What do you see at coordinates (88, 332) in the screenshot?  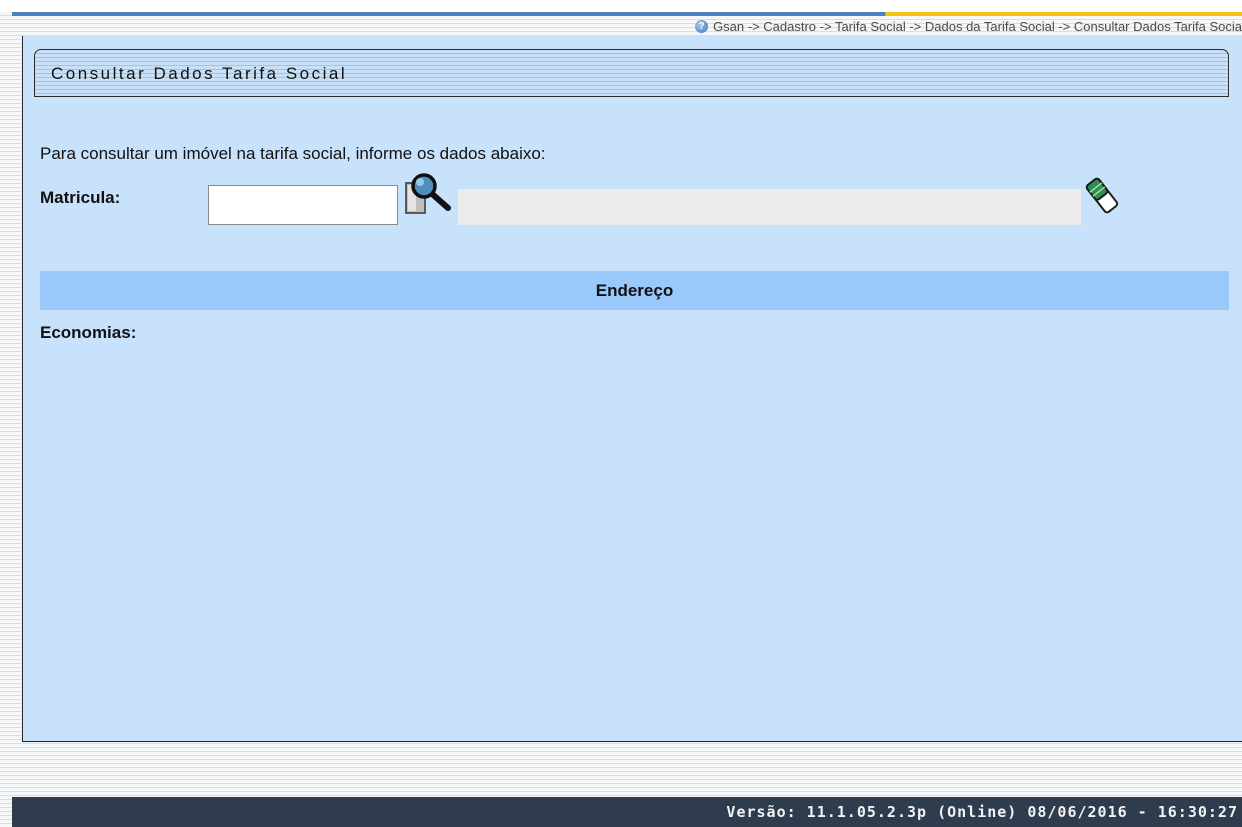 I see `economias-label: Economias:` at bounding box center [88, 332].